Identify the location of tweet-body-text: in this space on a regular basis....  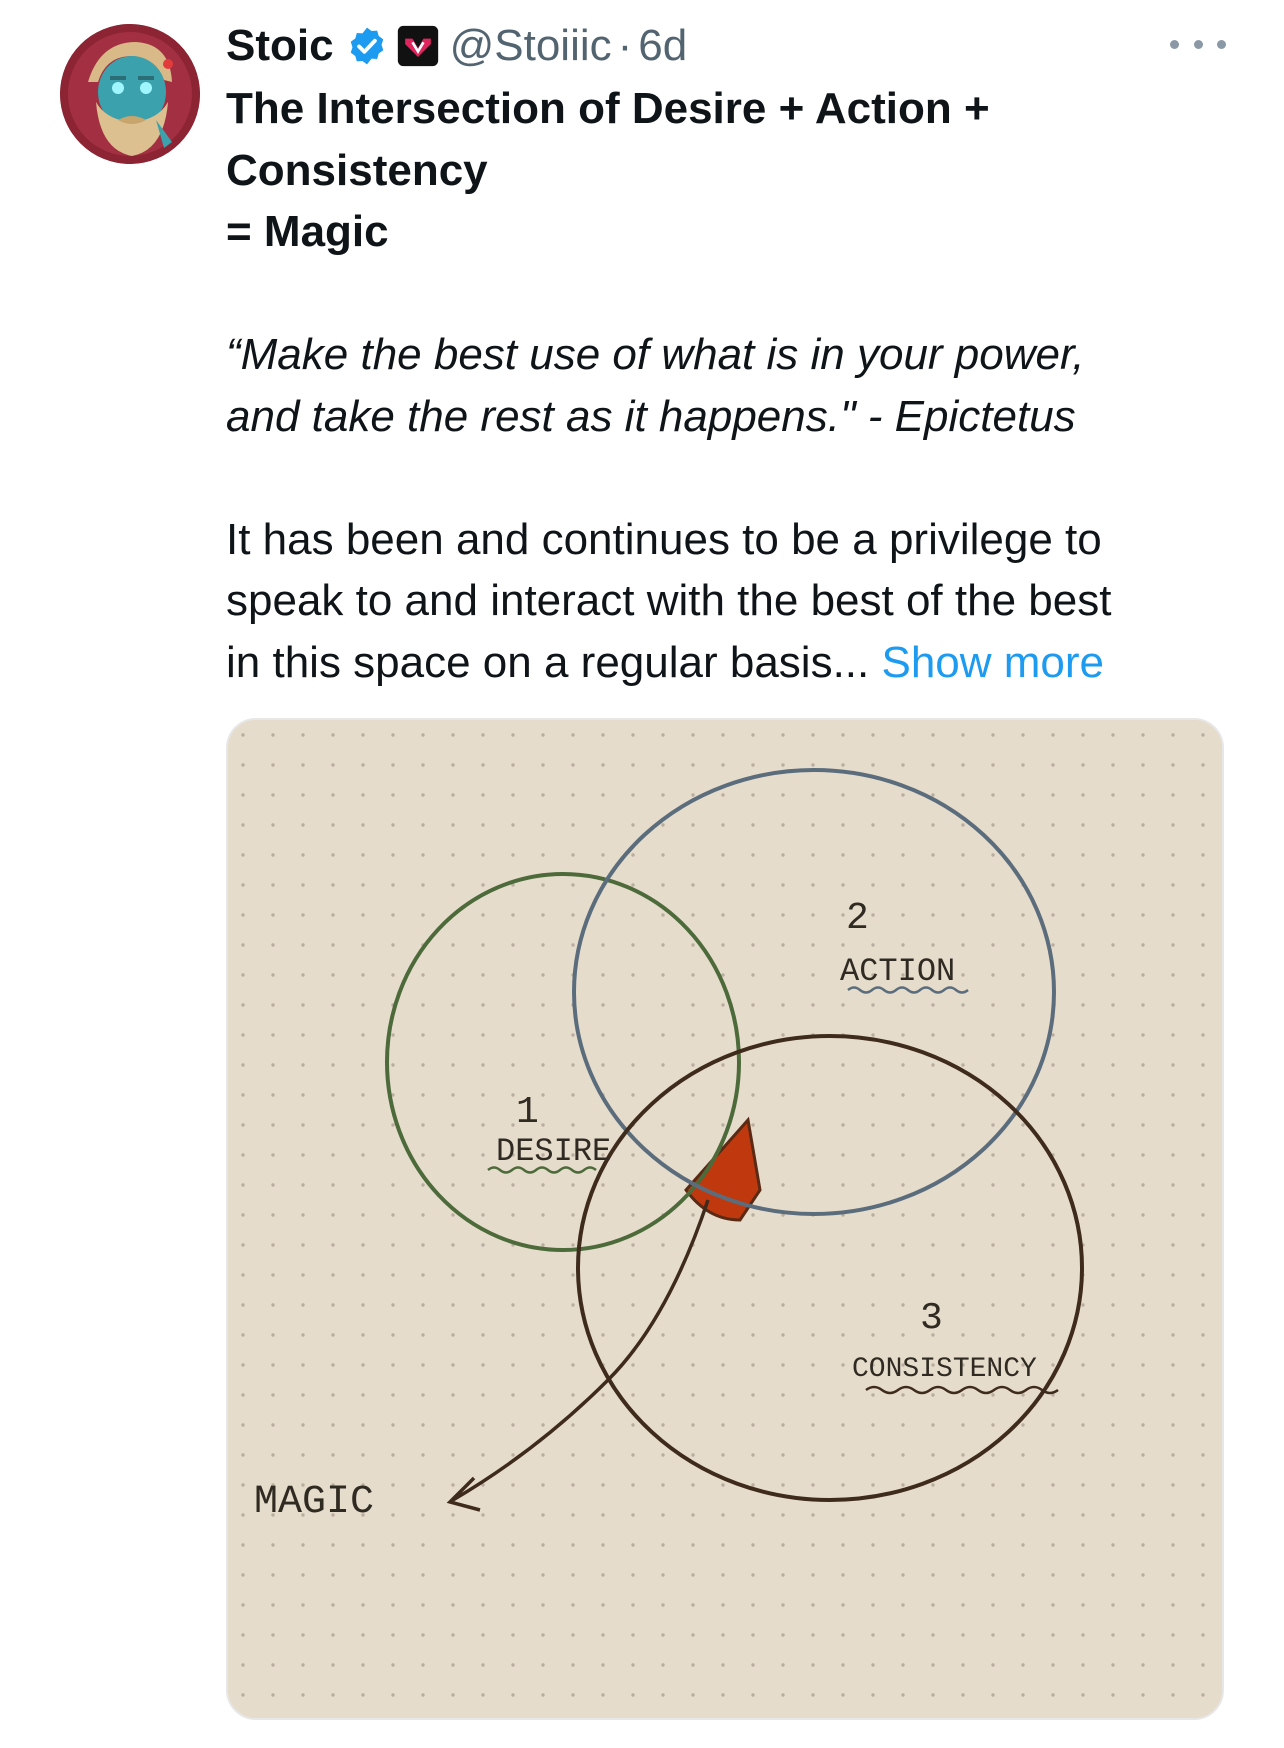
(548, 662).